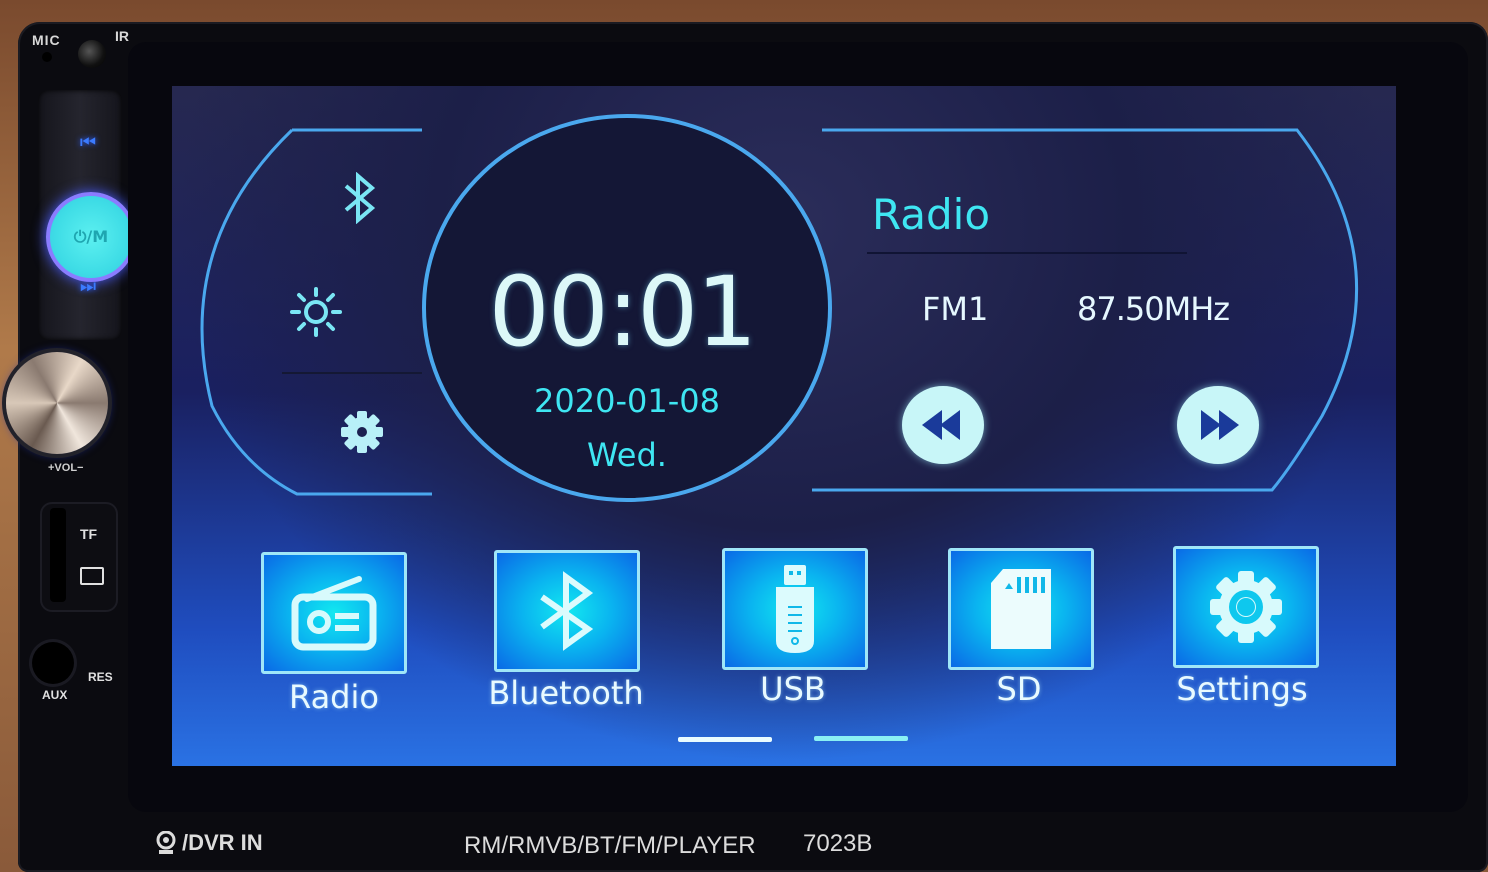  What do you see at coordinates (57, 403) in the screenshot?
I see `volume-knob` at bounding box center [57, 403].